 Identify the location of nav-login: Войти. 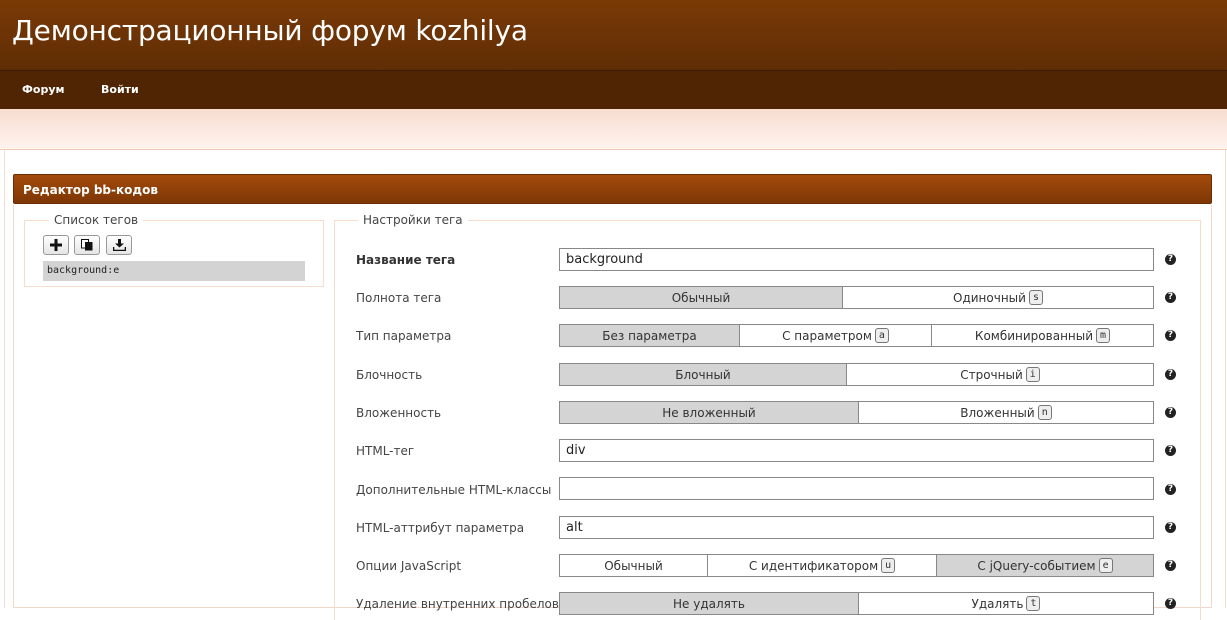
(120, 89).